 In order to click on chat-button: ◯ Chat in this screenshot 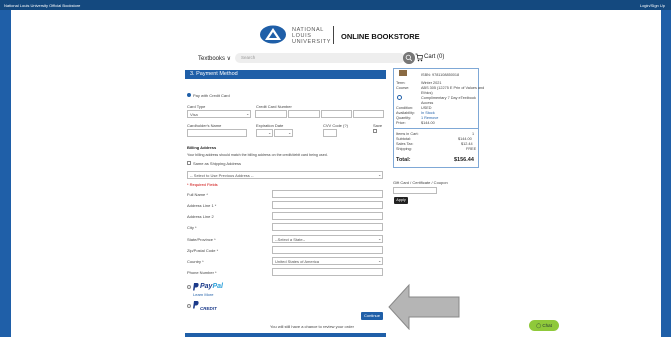, I will do `click(544, 325)`.